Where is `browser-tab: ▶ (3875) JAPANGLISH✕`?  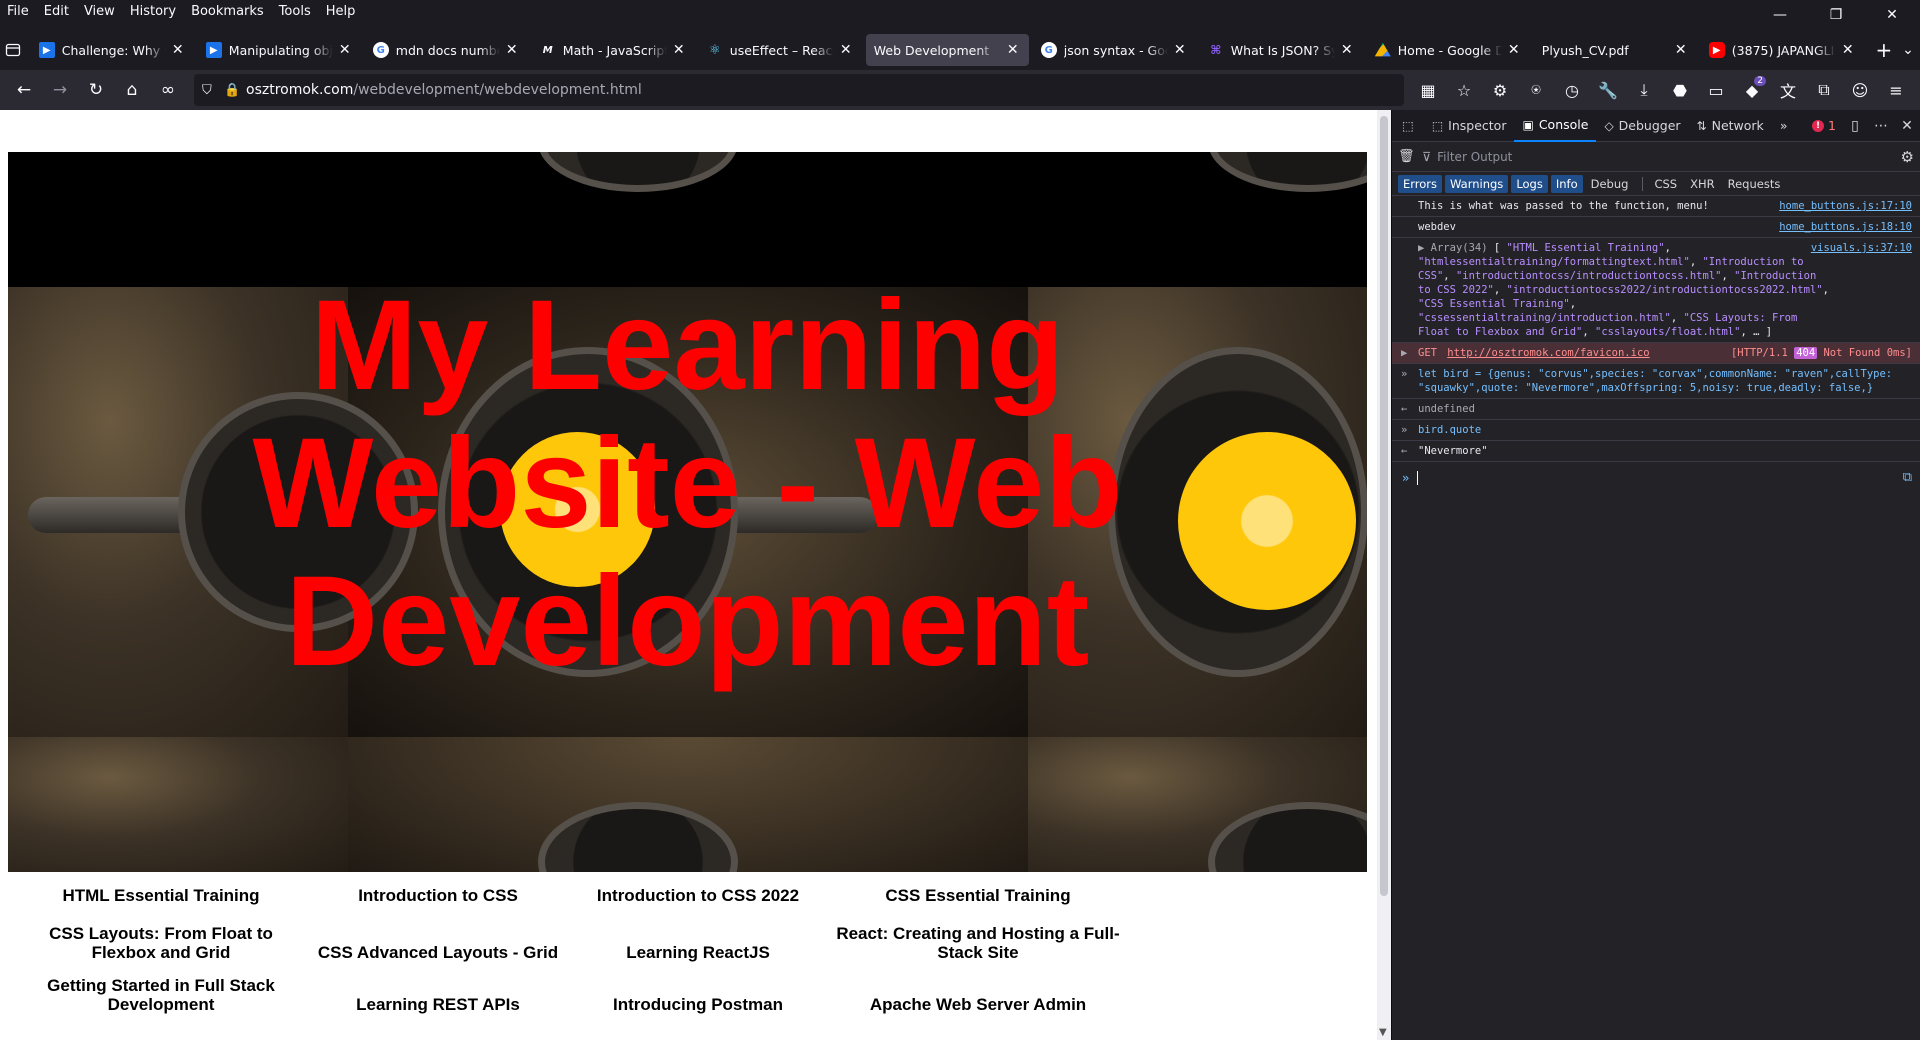 browser-tab: ▶ (3875) JAPANGLISH✕ is located at coordinates (1782, 50).